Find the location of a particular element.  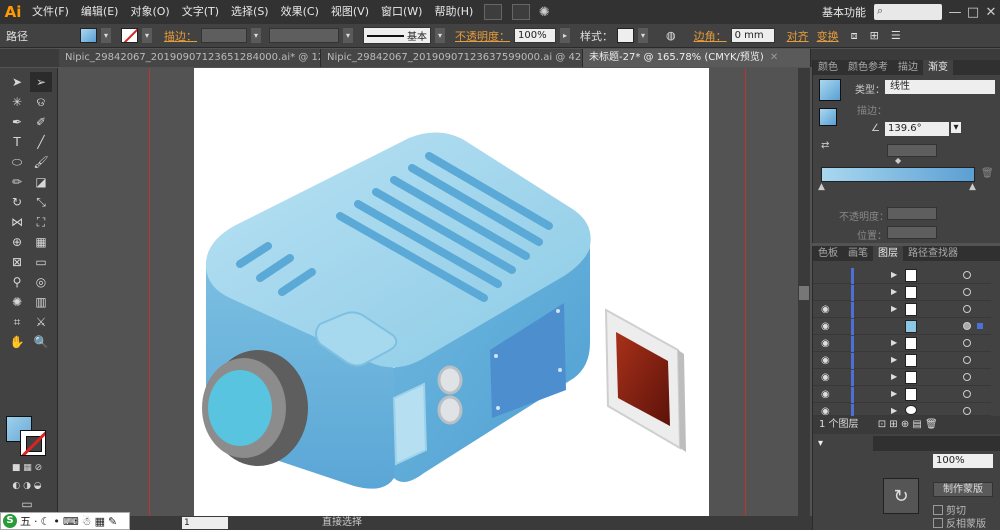

stop-opacity-field is located at coordinates (912, 213).